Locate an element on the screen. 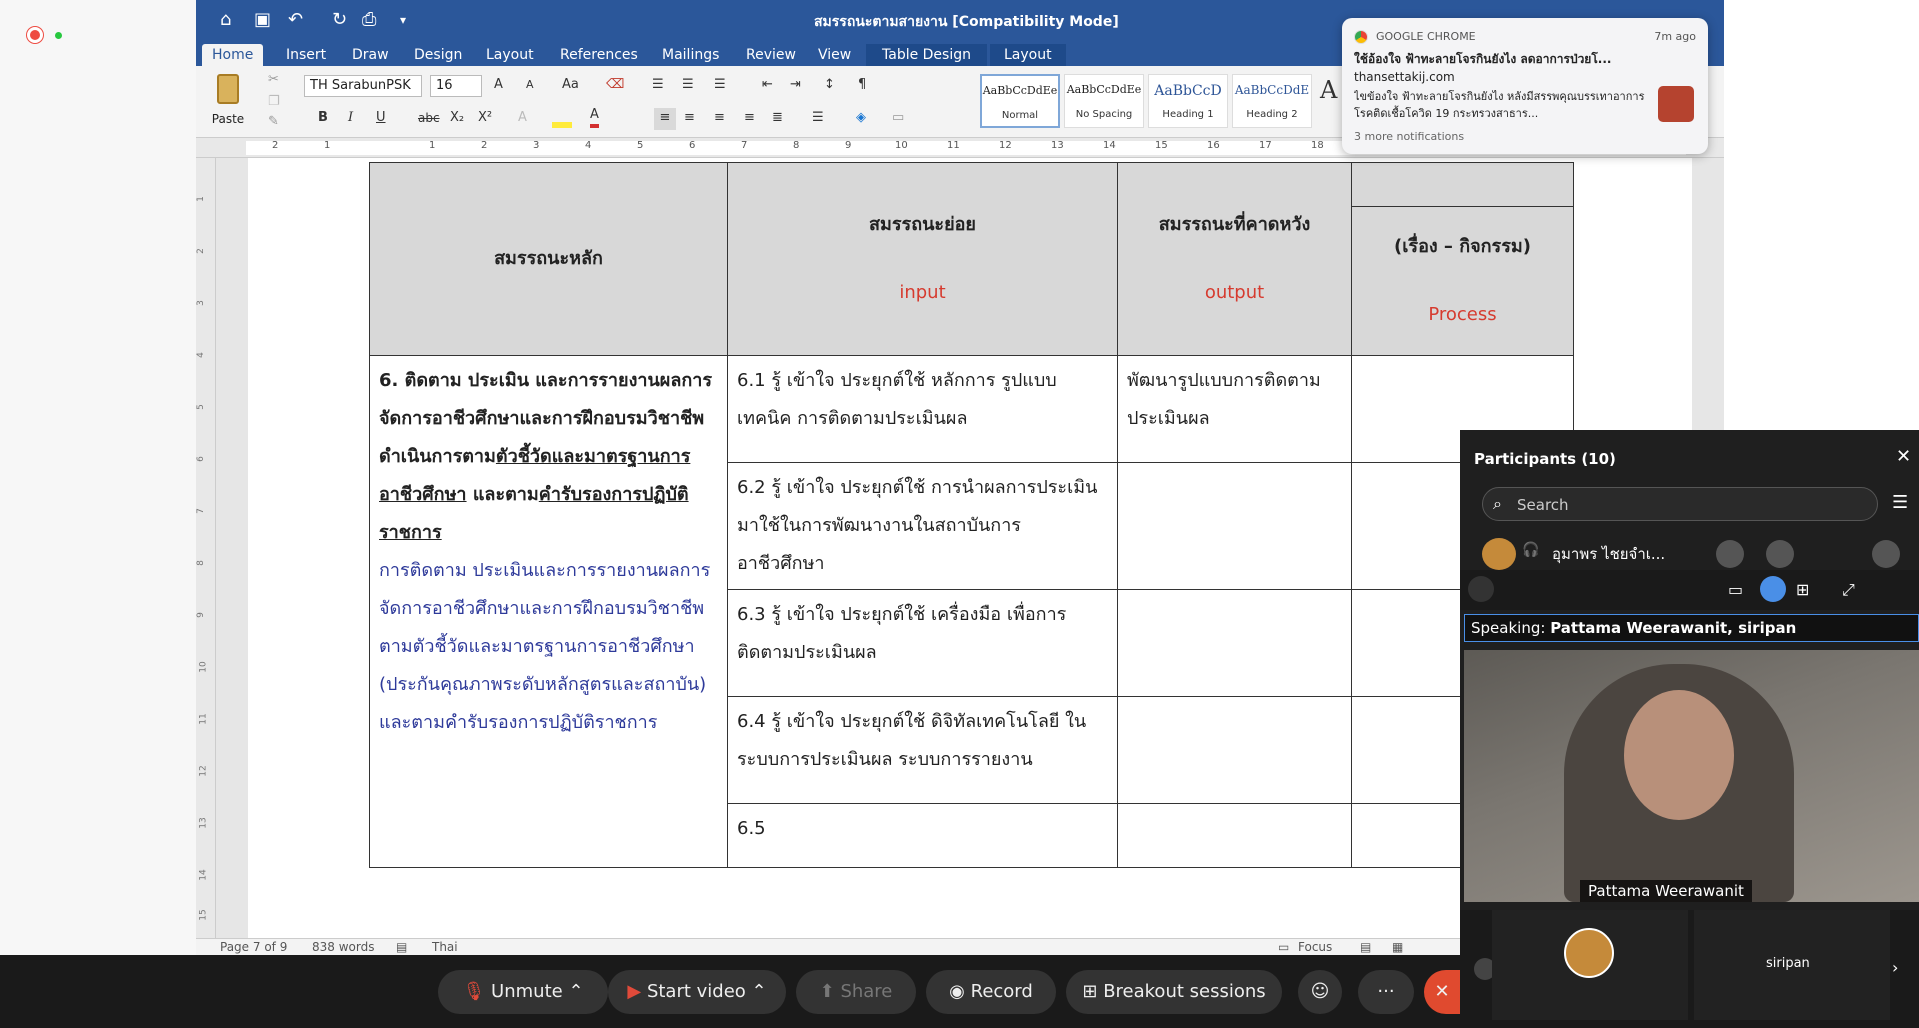 The height and width of the screenshot is (1028, 1919). strikethrough-button: abc is located at coordinates (429, 119).